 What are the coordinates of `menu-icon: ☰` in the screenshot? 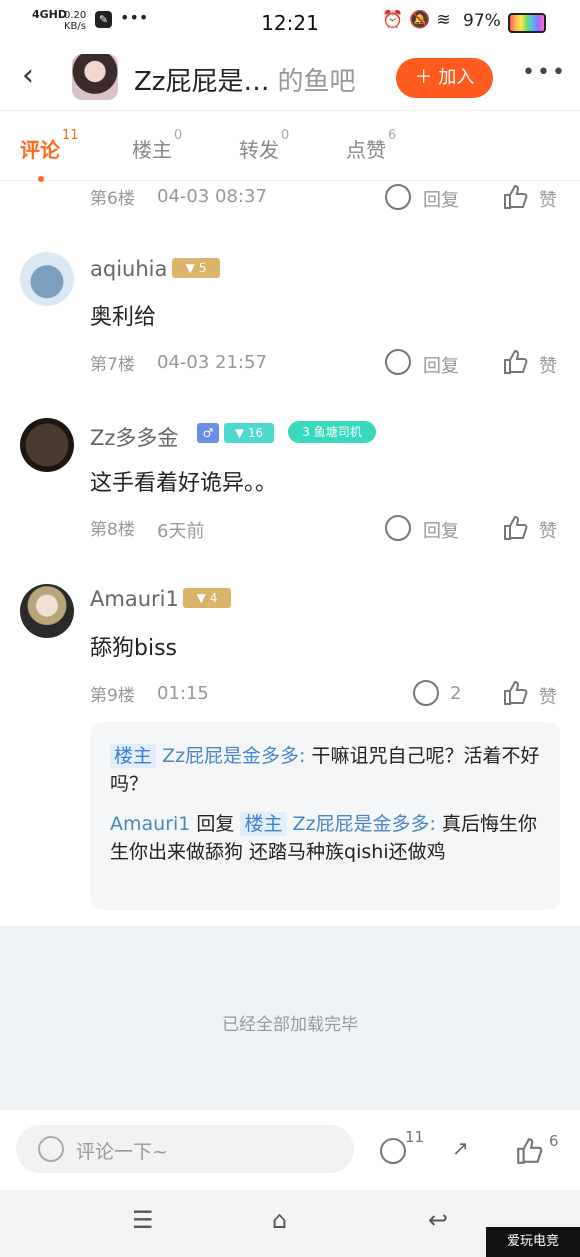 It's located at (143, 1220).